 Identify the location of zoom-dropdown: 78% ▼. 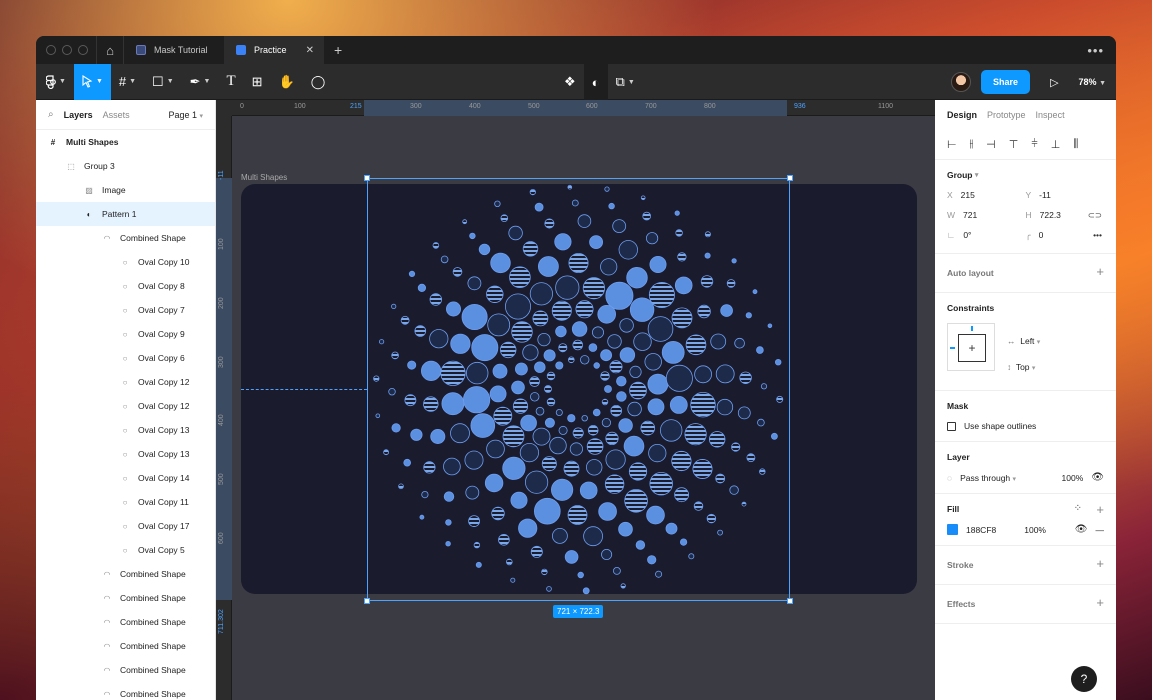
(1092, 82).